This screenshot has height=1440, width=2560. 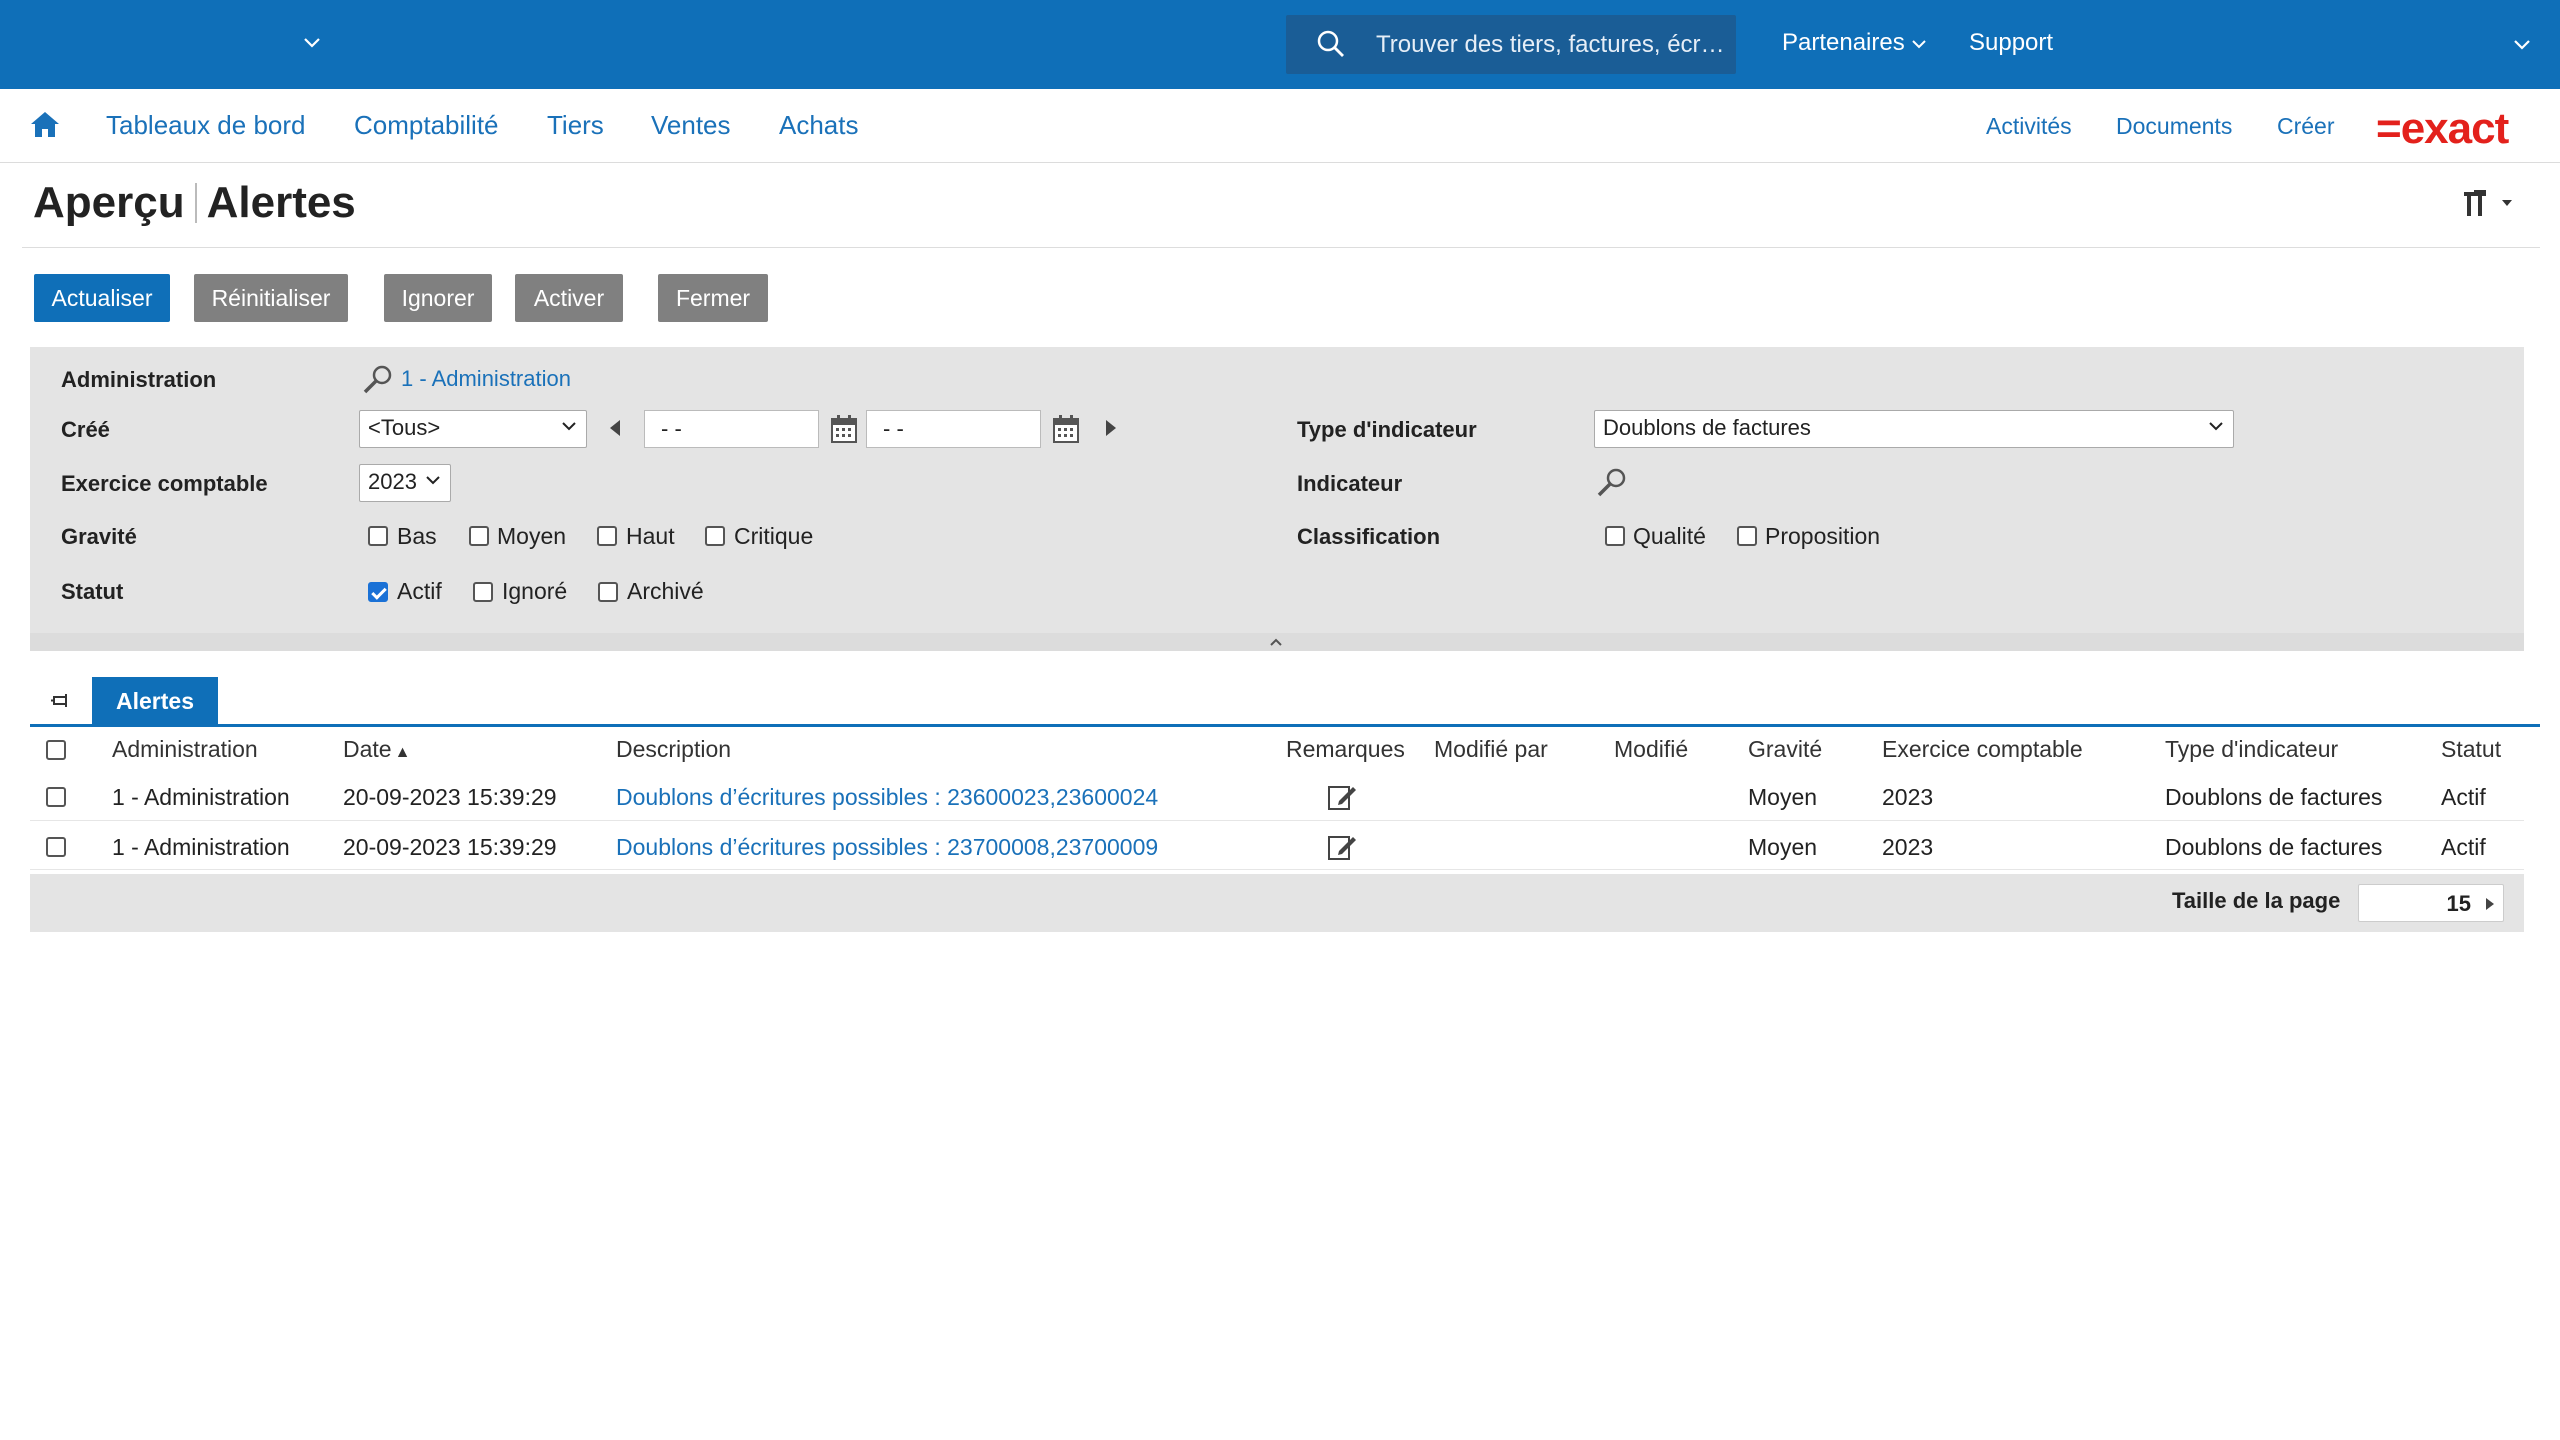 What do you see at coordinates (1783, 797) in the screenshot?
I see `cell-severity: Moyen` at bounding box center [1783, 797].